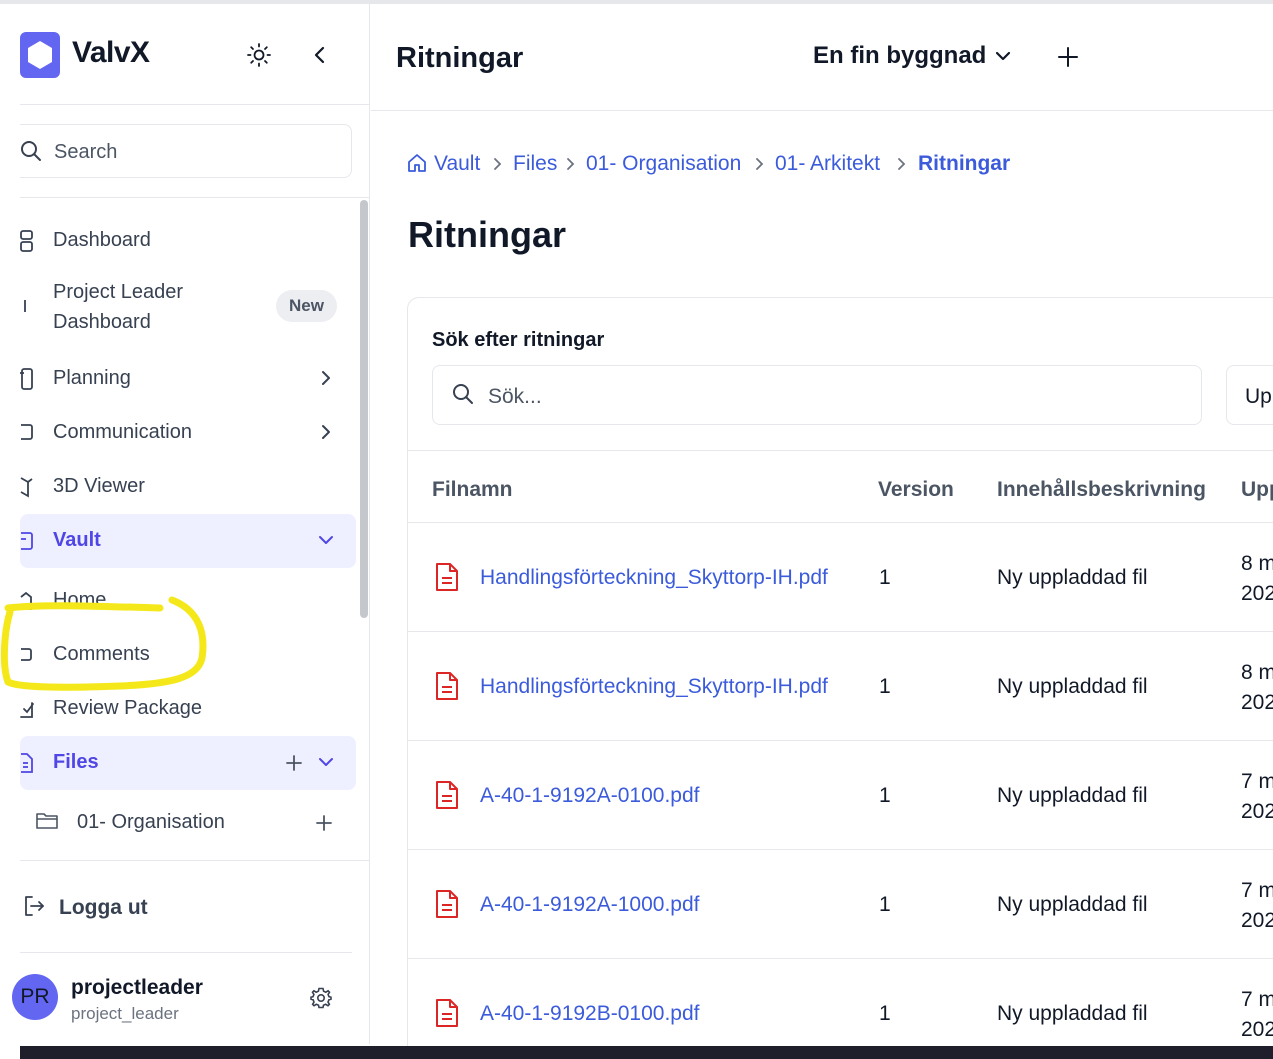 This screenshot has width=1273, height=1059. What do you see at coordinates (590, 905) in the screenshot?
I see `file-name-link: A-40-1-9192A-1000.pdf` at bounding box center [590, 905].